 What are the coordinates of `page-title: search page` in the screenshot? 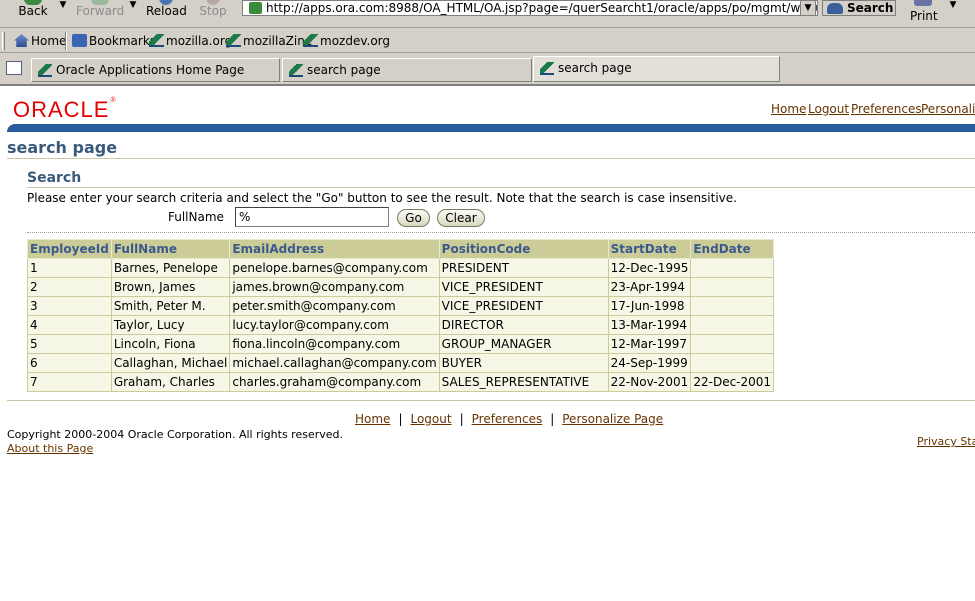 It's located at (62, 147).